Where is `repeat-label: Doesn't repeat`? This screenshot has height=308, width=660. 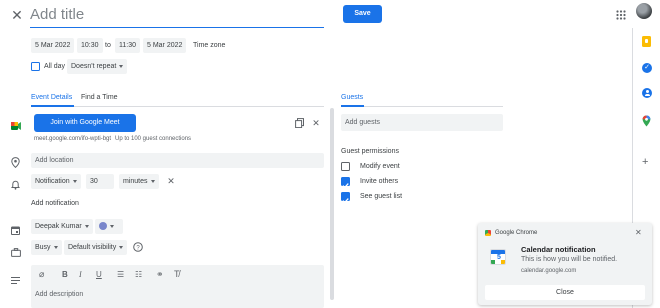 repeat-label: Doesn't repeat is located at coordinates (94, 66).